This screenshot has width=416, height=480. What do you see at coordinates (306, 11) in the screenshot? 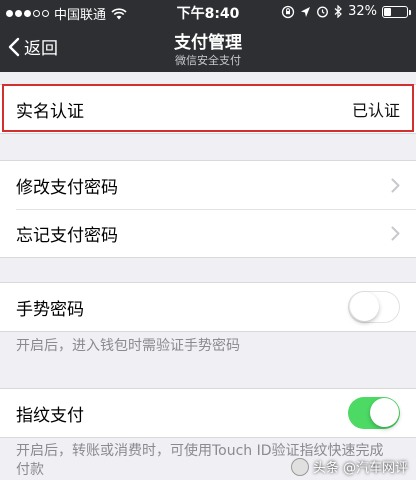
I see `location-icon` at bounding box center [306, 11].